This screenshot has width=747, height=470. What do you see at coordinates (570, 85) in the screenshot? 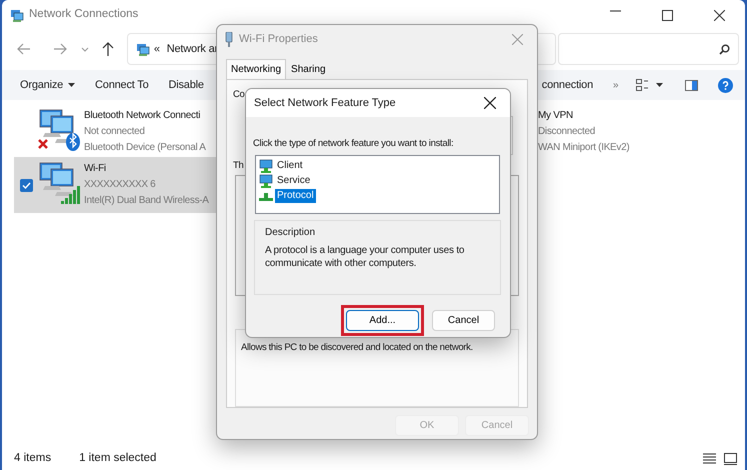
I see `toolbar-button: connection` at bounding box center [570, 85].